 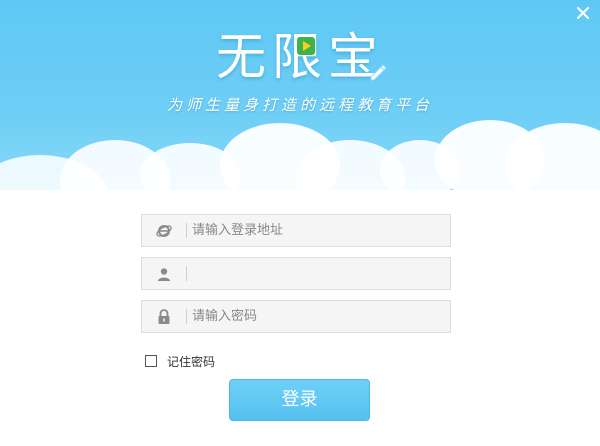 What do you see at coordinates (299, 105) in the screenshot?
I see `slogan: 为师生量身打造的远程教育平台` at bounding box center [299, 105].